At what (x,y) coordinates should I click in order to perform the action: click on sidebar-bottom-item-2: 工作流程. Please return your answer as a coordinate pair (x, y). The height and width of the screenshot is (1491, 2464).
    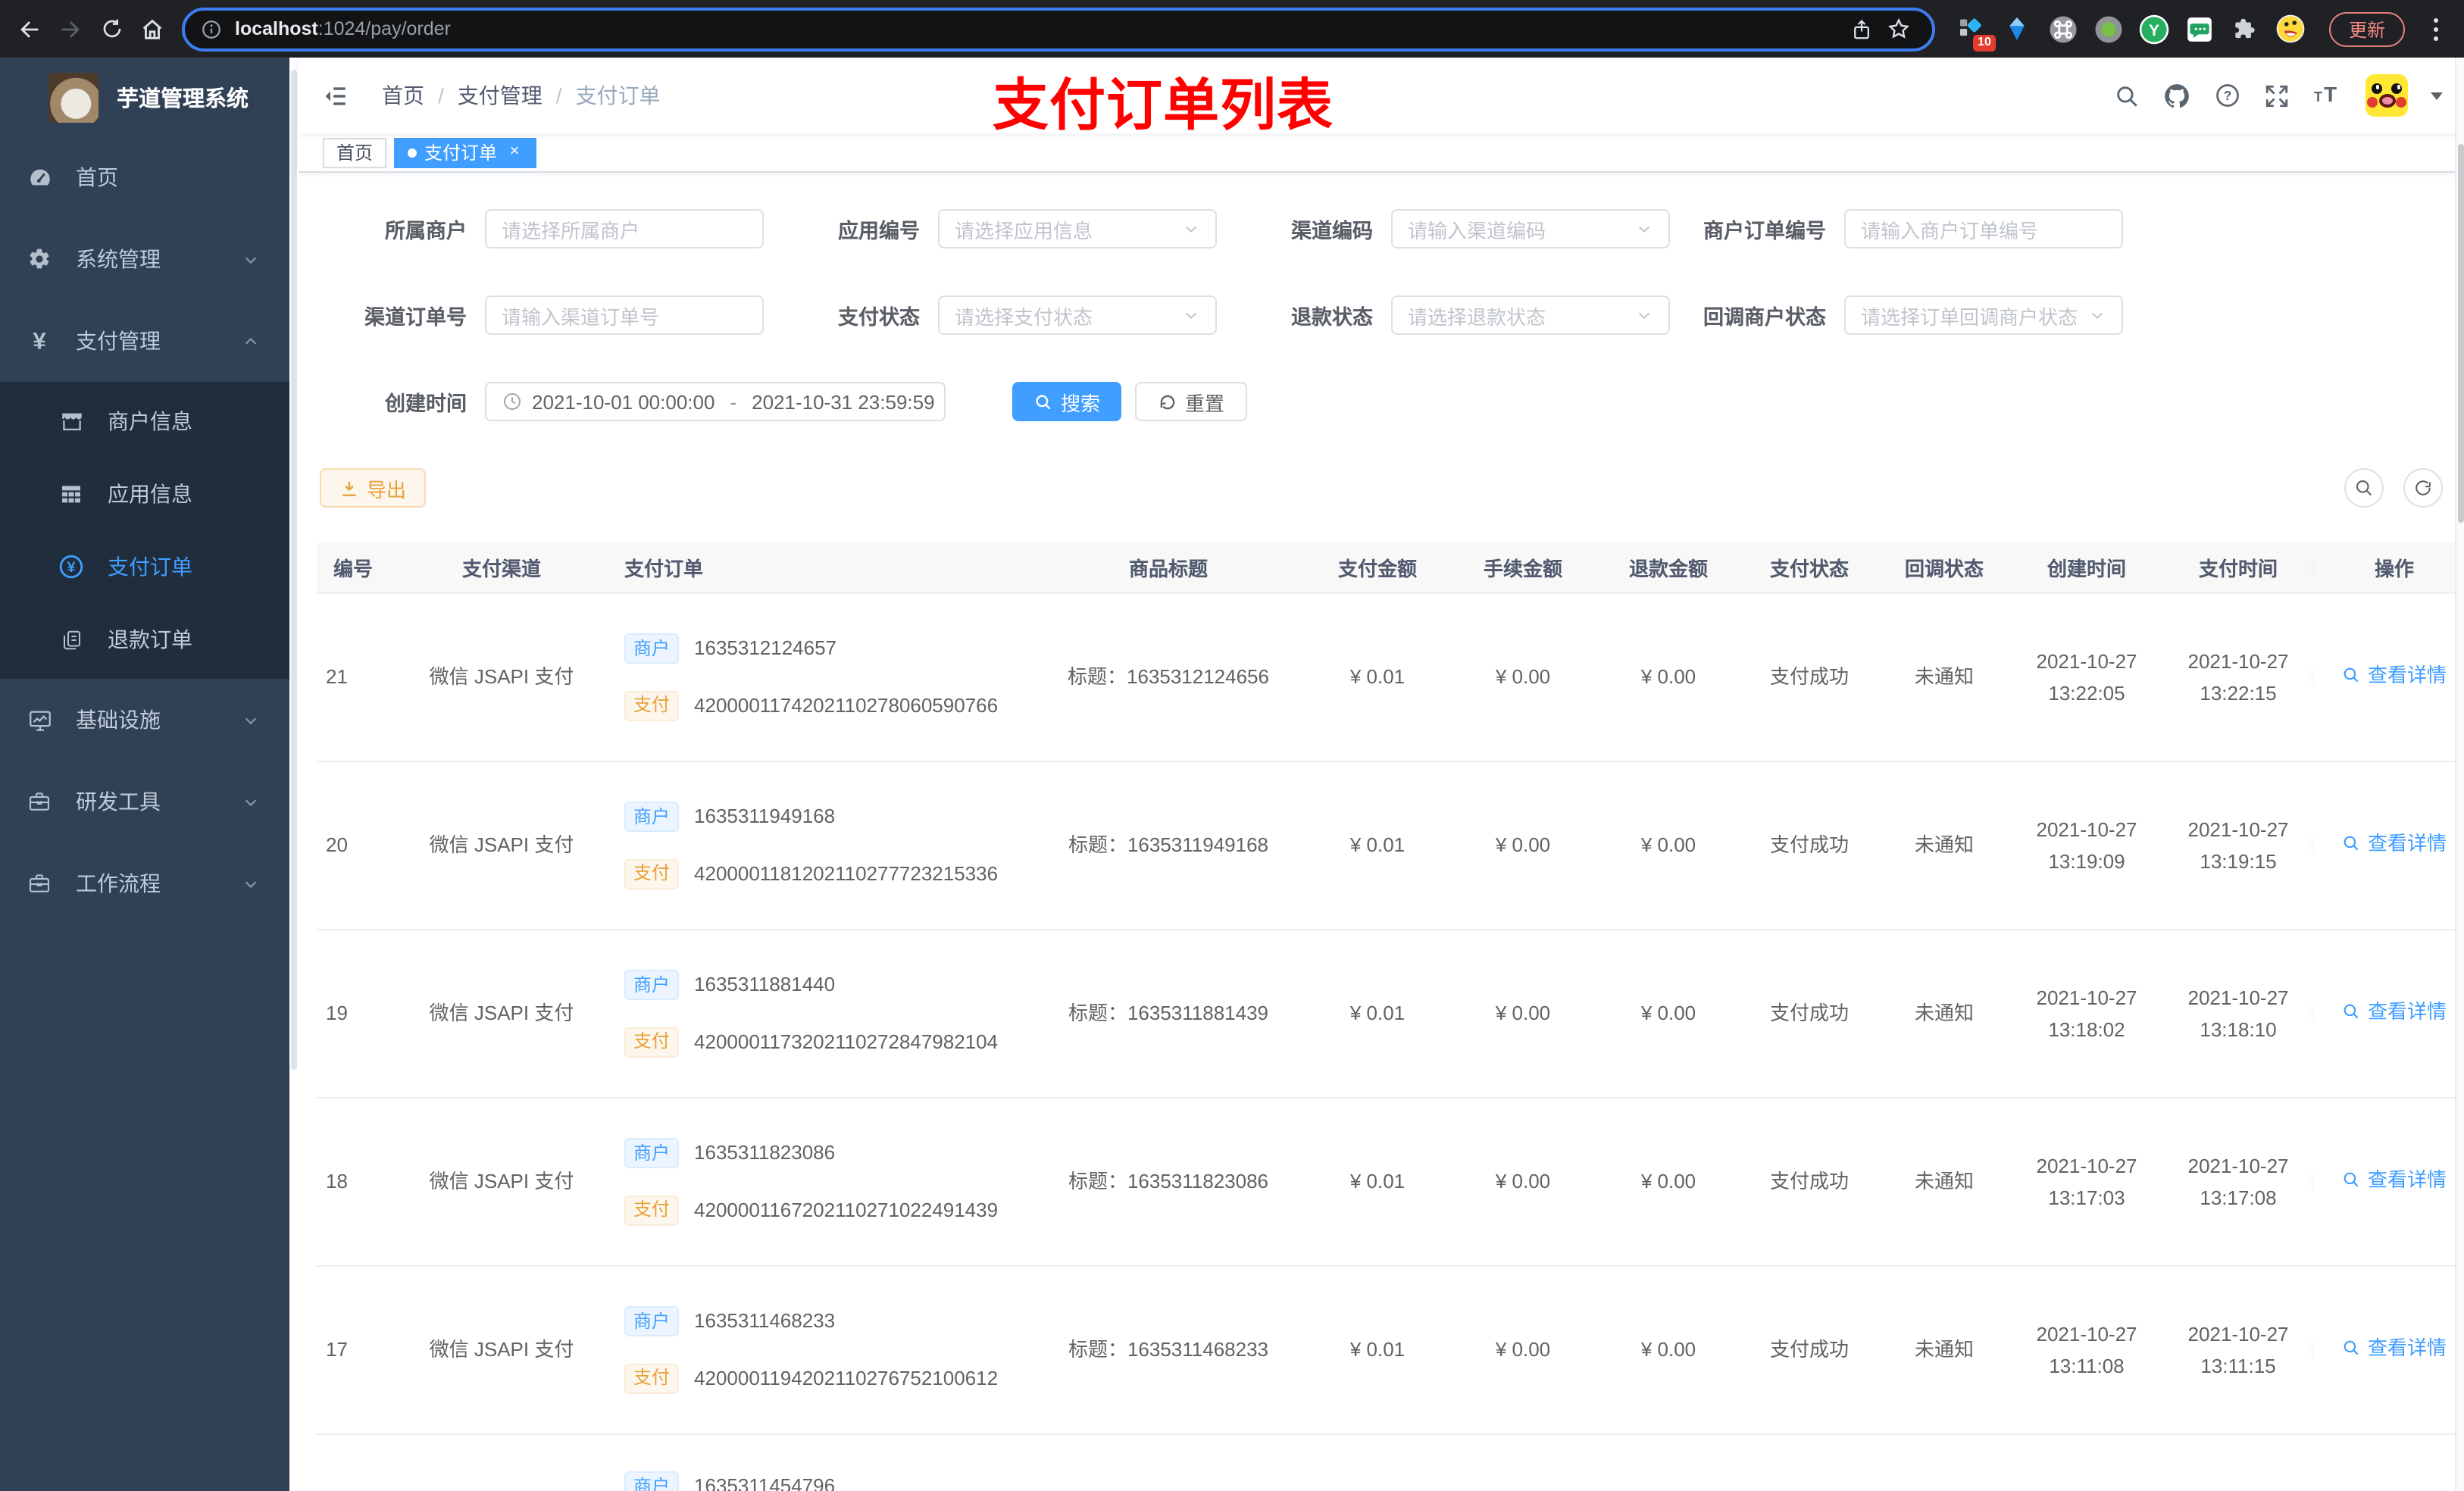
    Looking at the image, I should click on (144, 883).